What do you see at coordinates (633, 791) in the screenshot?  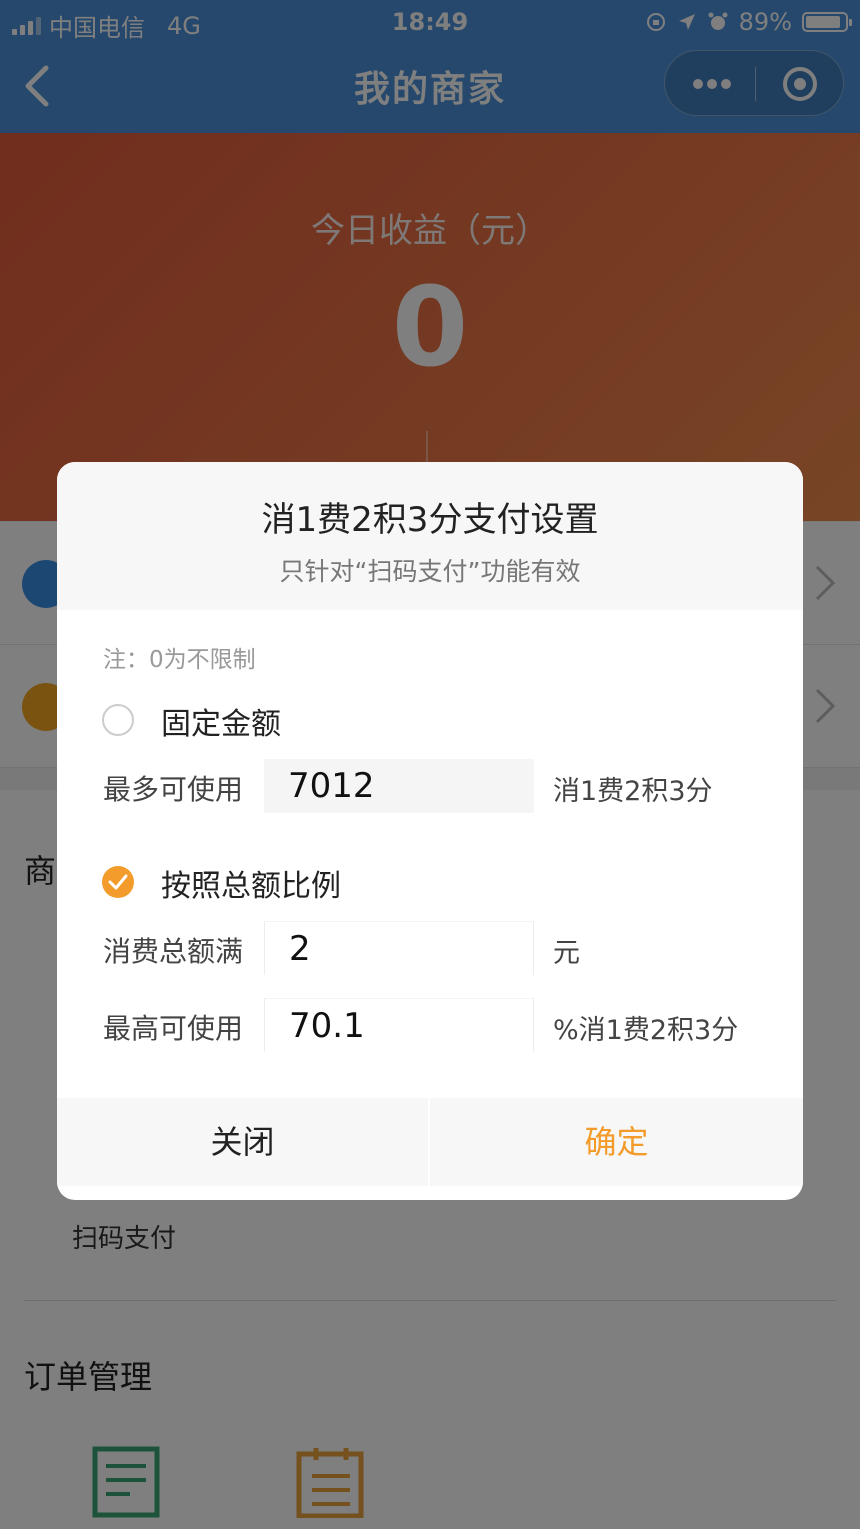 I see `fixed-max-unit: 消1费2积3分` at bounding box center [633, 791].